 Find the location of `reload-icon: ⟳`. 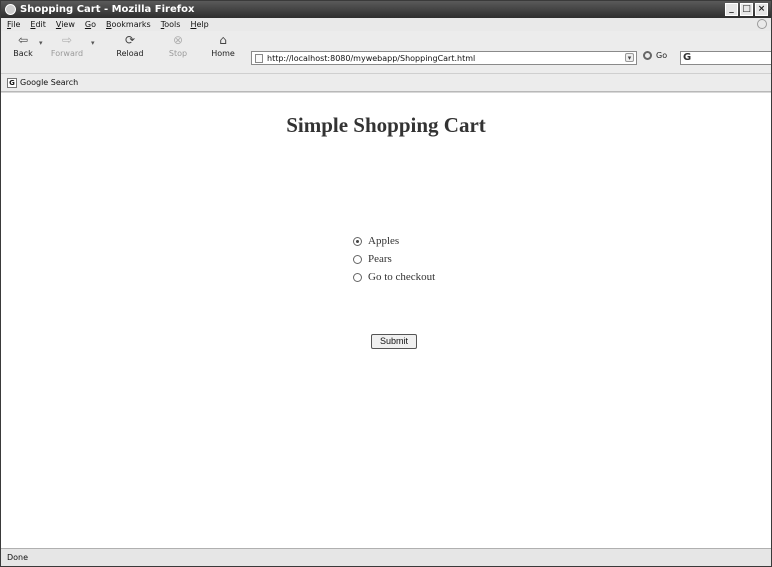

reload-icon: ⟳ is located at coordinates (130, 40).